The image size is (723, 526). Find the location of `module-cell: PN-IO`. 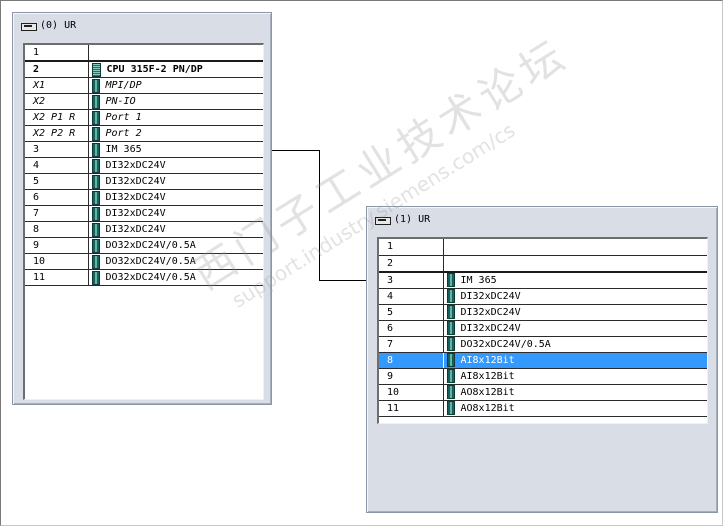

module-cell: PN-IO is located at coordinates (175, 101).